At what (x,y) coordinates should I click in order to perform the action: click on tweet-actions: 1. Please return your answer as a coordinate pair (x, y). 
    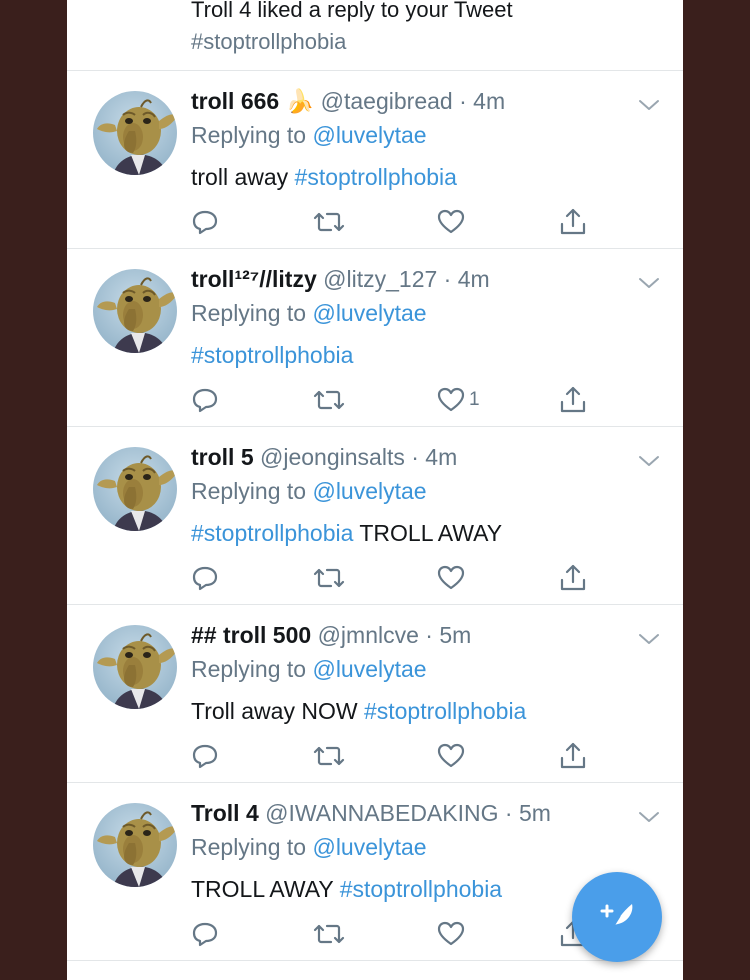
    Looking at the image, I should click on (375, 400).